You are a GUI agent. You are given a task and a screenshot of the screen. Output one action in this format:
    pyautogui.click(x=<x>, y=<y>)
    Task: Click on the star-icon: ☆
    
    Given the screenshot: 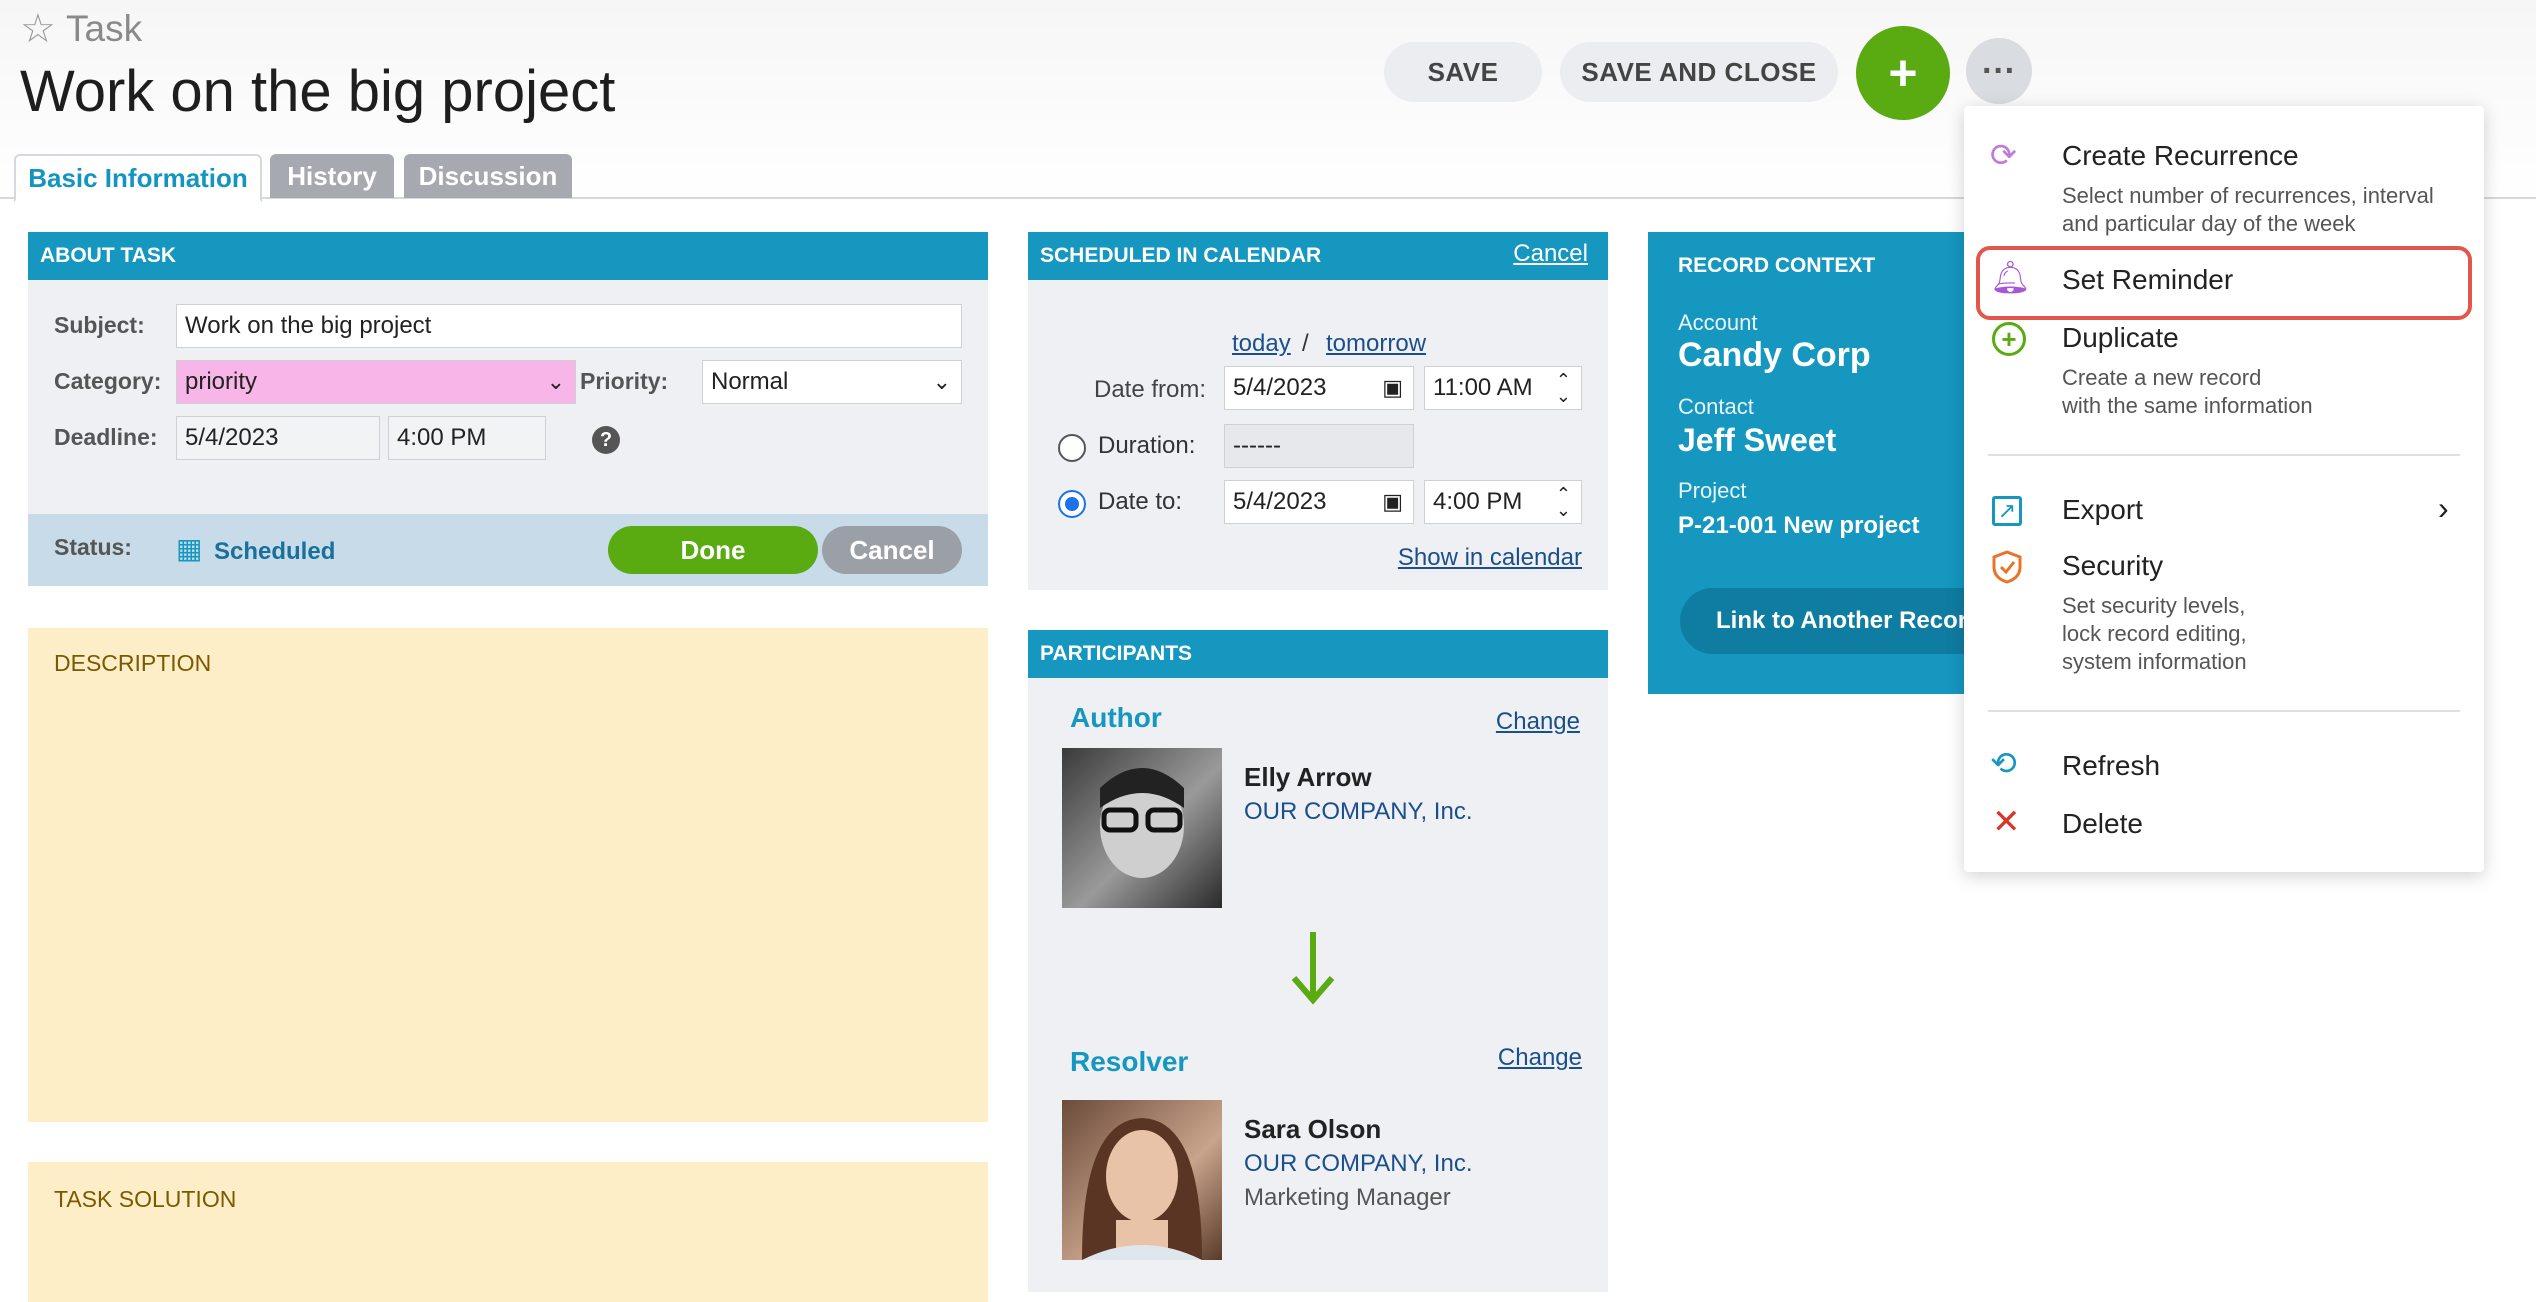 What is the action you would take?
    pyautogui.click(x=38, y=29)
    